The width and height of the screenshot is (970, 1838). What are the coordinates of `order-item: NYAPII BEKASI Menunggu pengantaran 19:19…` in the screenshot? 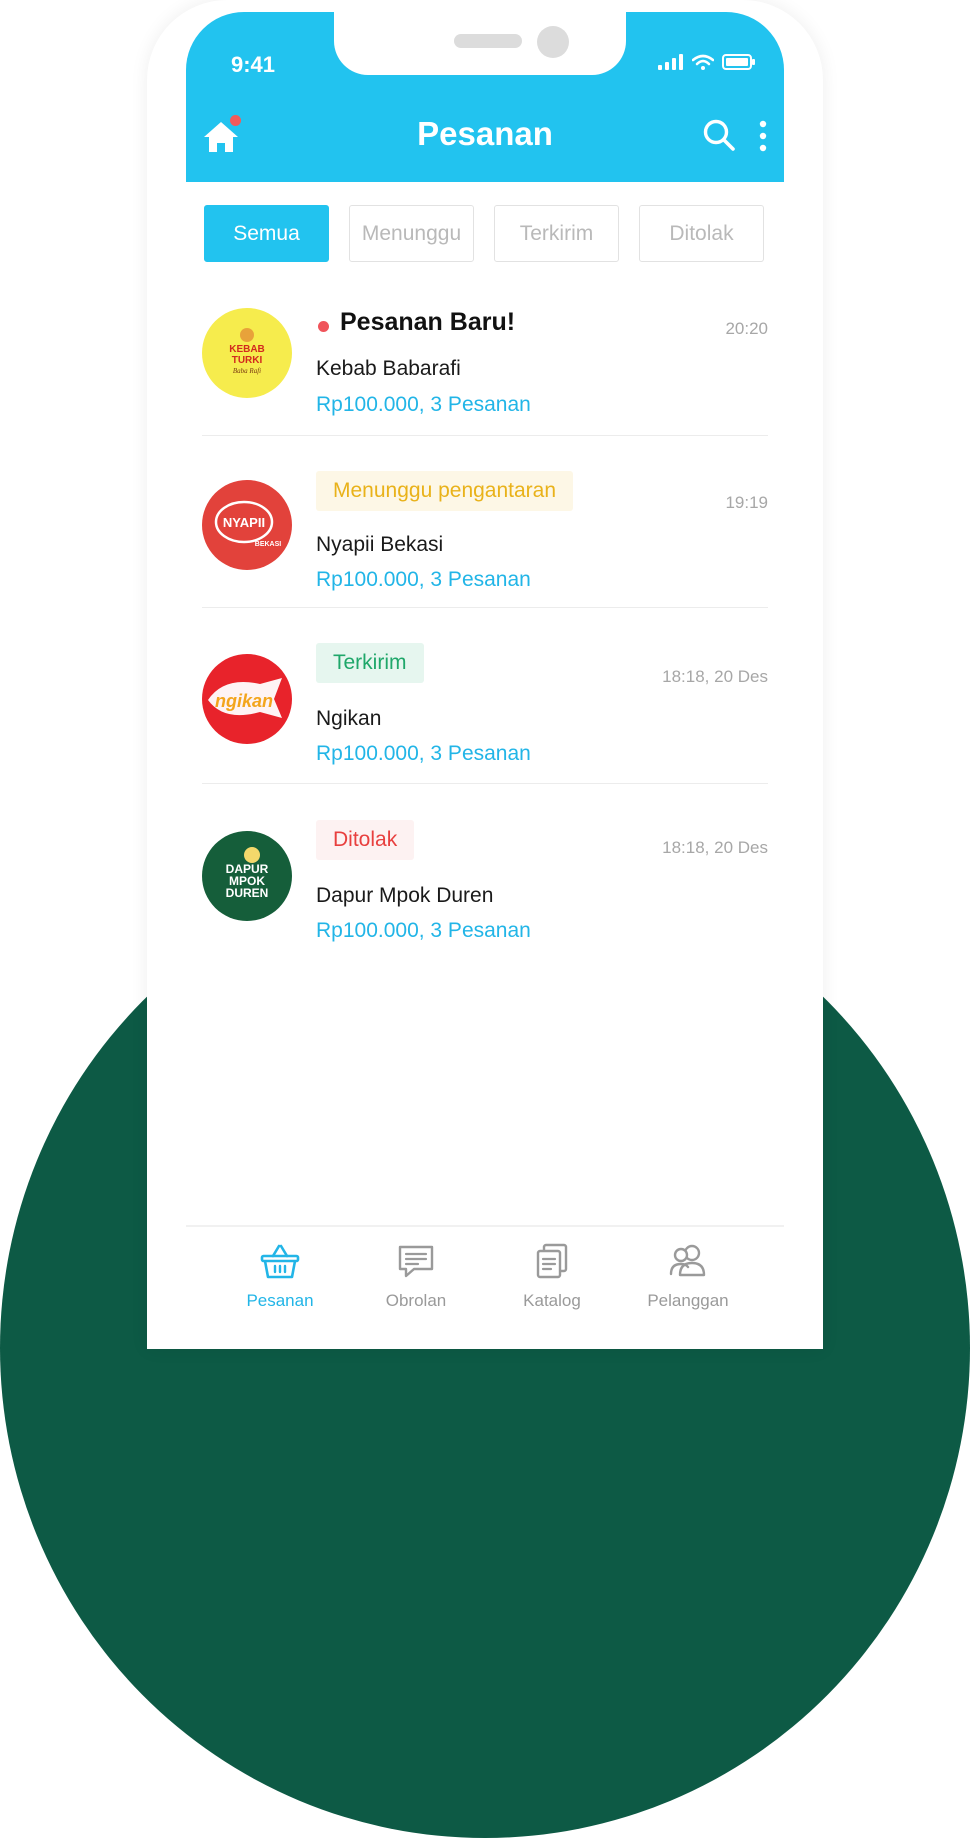 It's located at (485, 555).